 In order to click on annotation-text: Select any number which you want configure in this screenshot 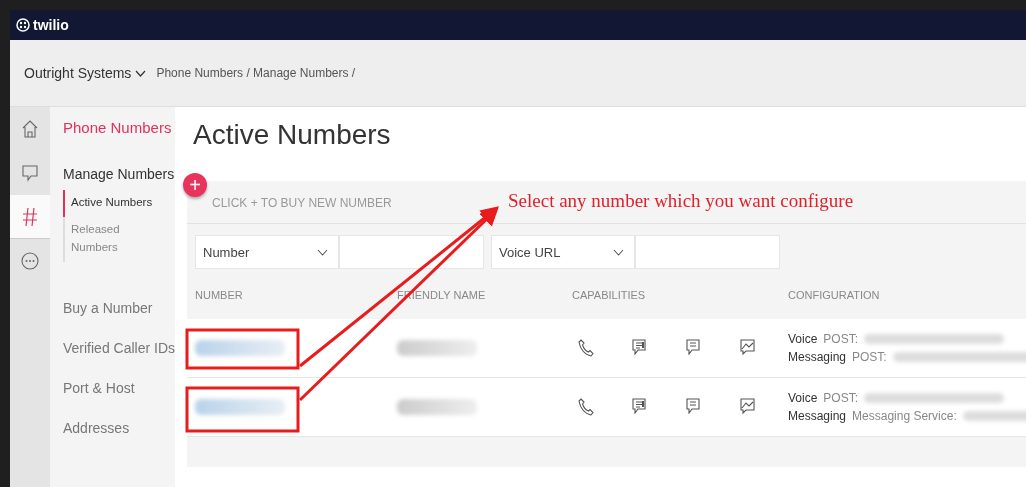, I will do `click(681, 201)`.